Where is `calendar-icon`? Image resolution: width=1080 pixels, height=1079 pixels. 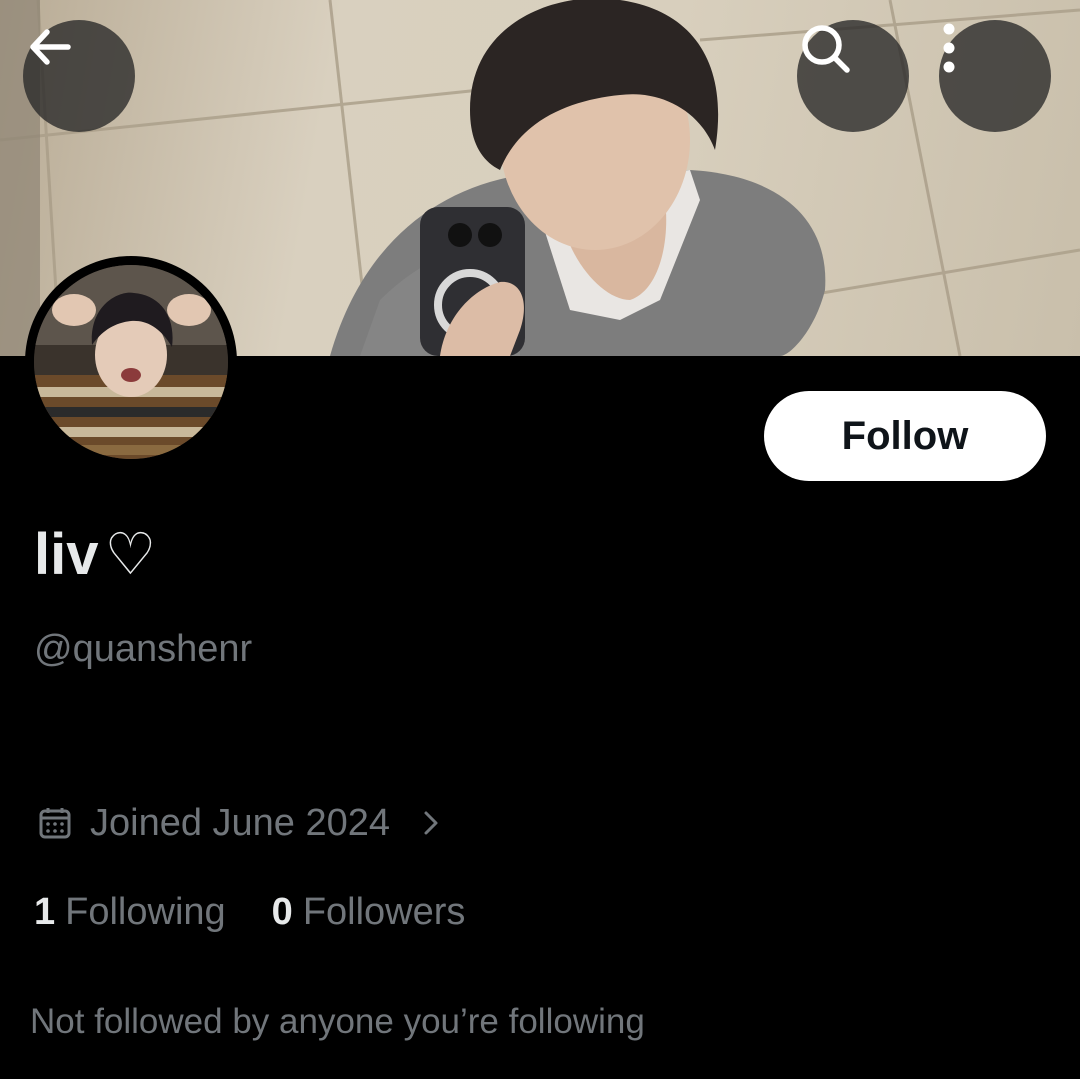 calendar-icon is located at coordinates (55, 823).